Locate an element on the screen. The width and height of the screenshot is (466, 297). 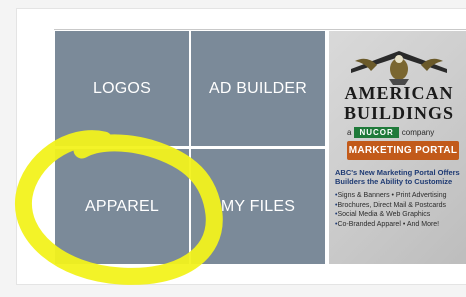
tile-logos: LOGOS is located at coordinates (122, 88).